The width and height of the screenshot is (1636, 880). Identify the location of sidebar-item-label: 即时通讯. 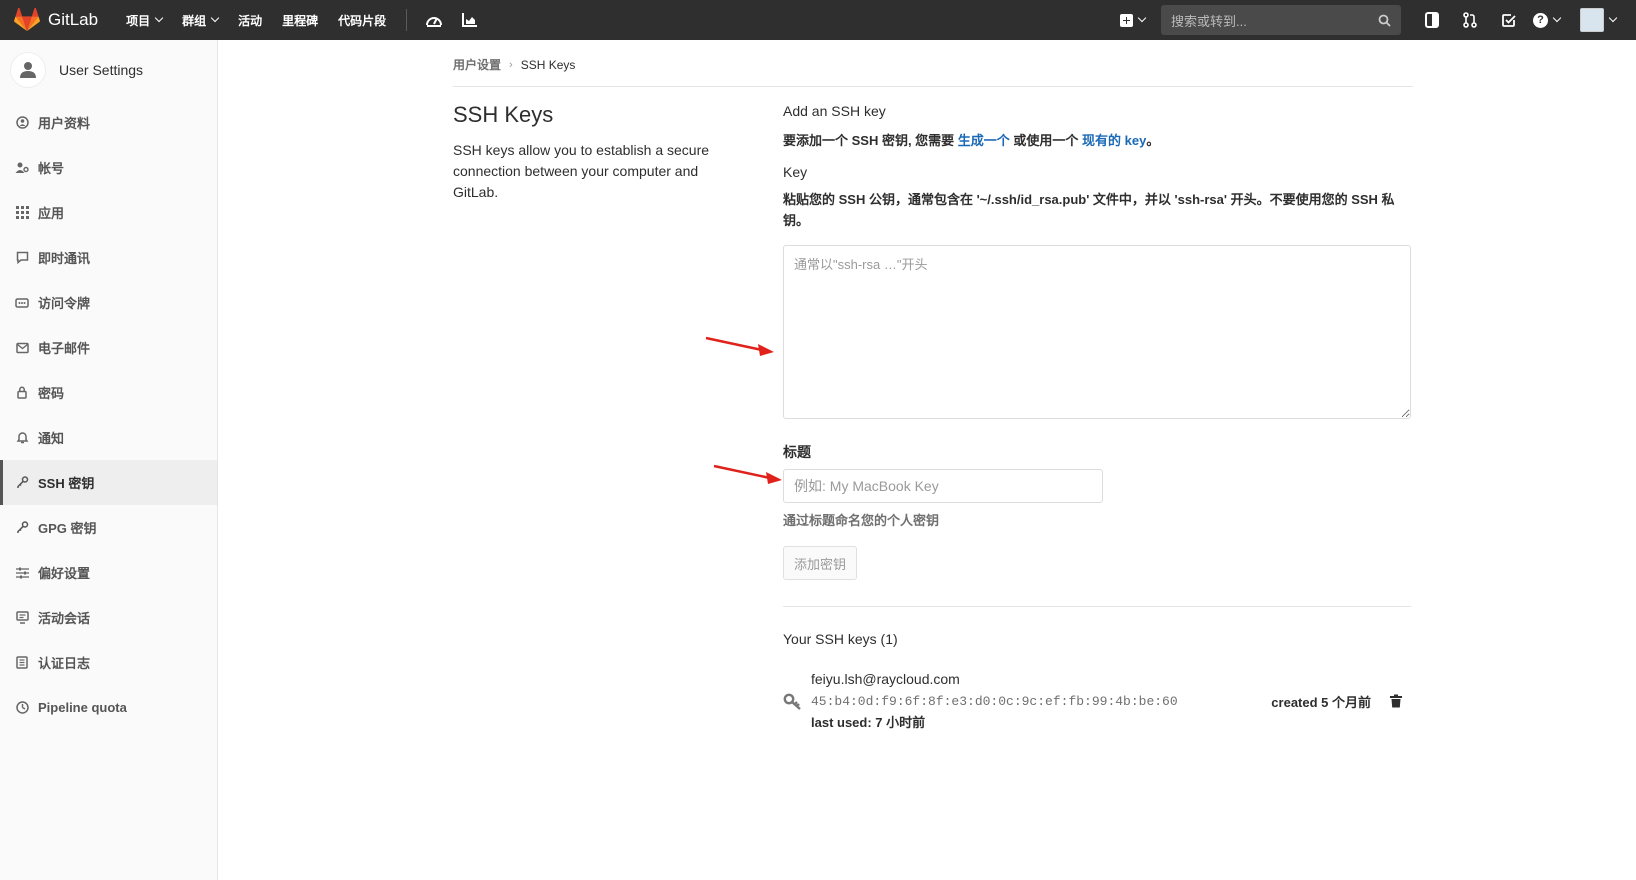
(64, 258).